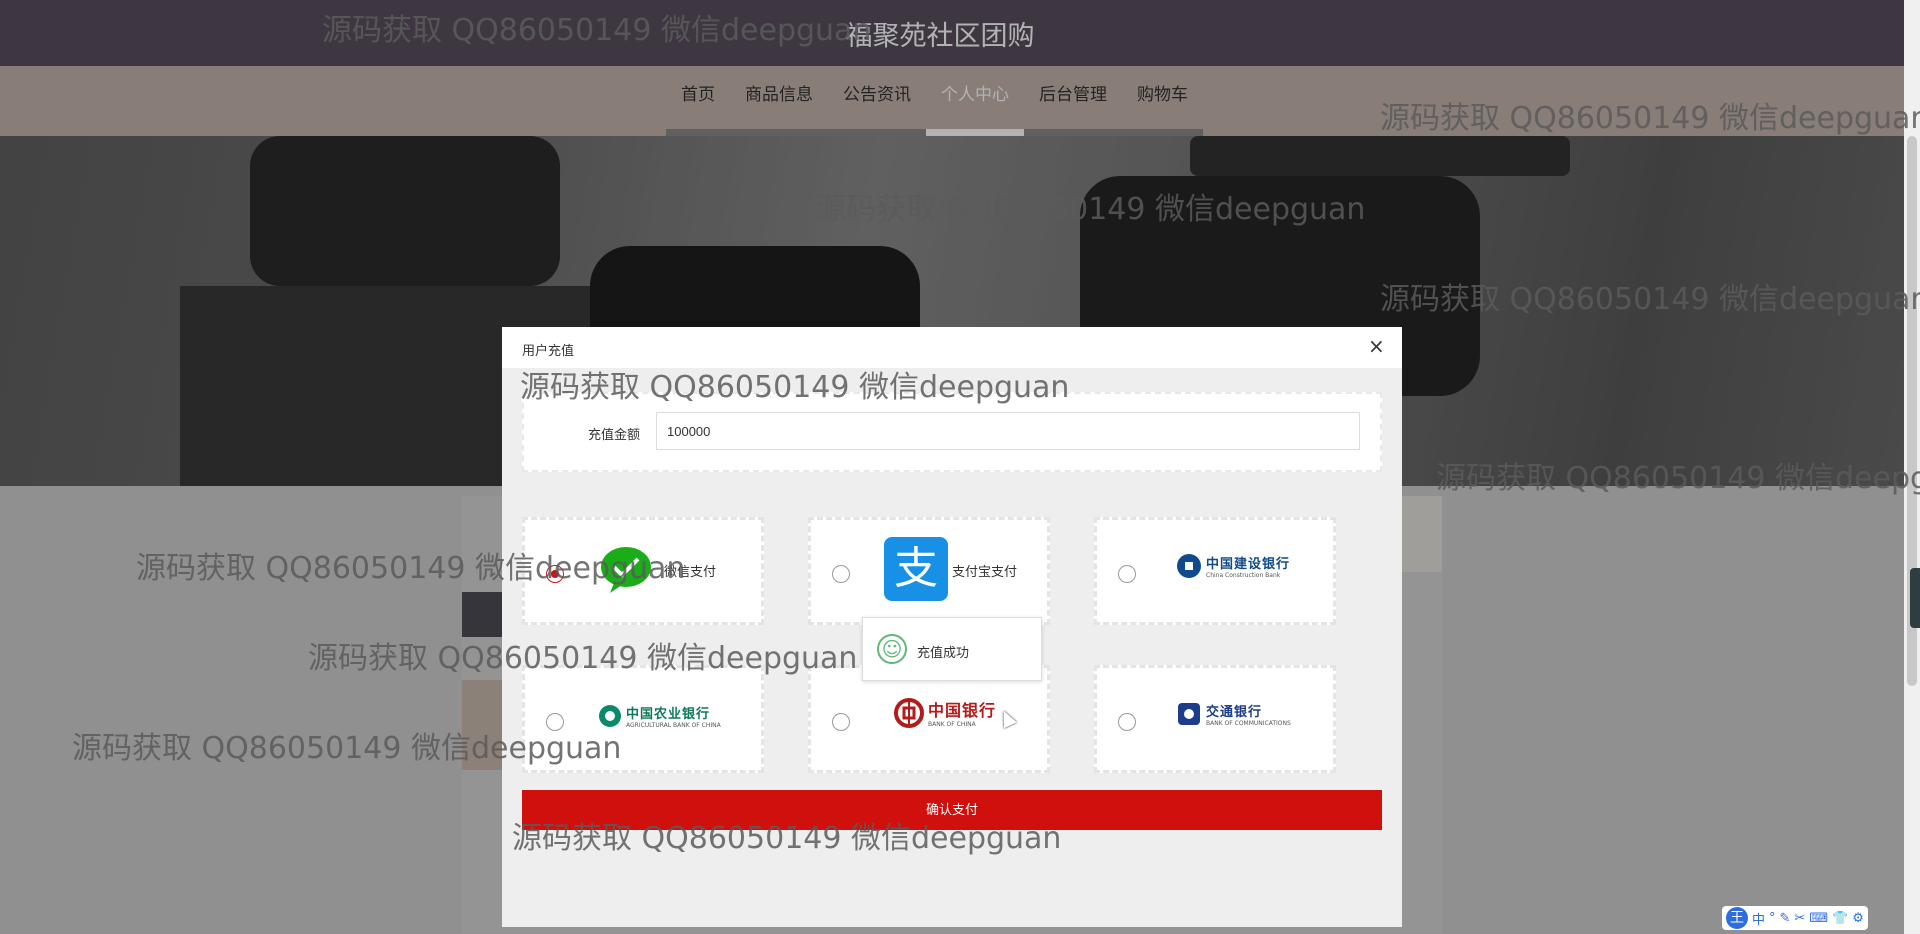 Image resolution: width=1920 pixels, height=934 pixels. I want to click on pay-option-abc: 中国农业银行 AGRICULTURAL BANK OF CHINA, so click(643, 719).